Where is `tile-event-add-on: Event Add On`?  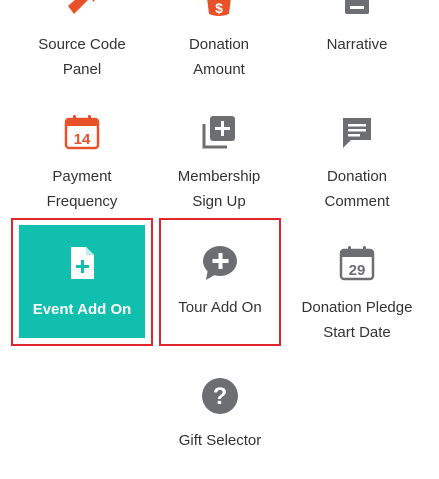 tile-event-add-on: Event Add On is located at coordinates (82, 281).